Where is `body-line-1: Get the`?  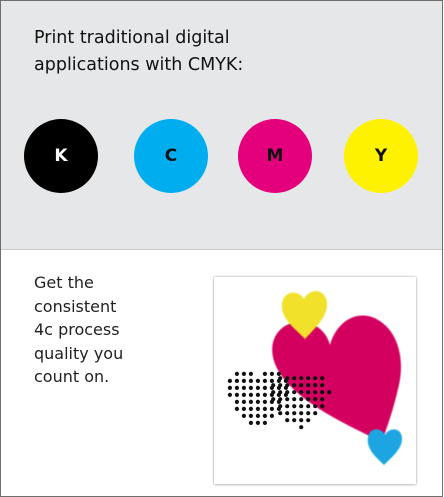 body-line-1: Get the is located at coordinates (64, 282).